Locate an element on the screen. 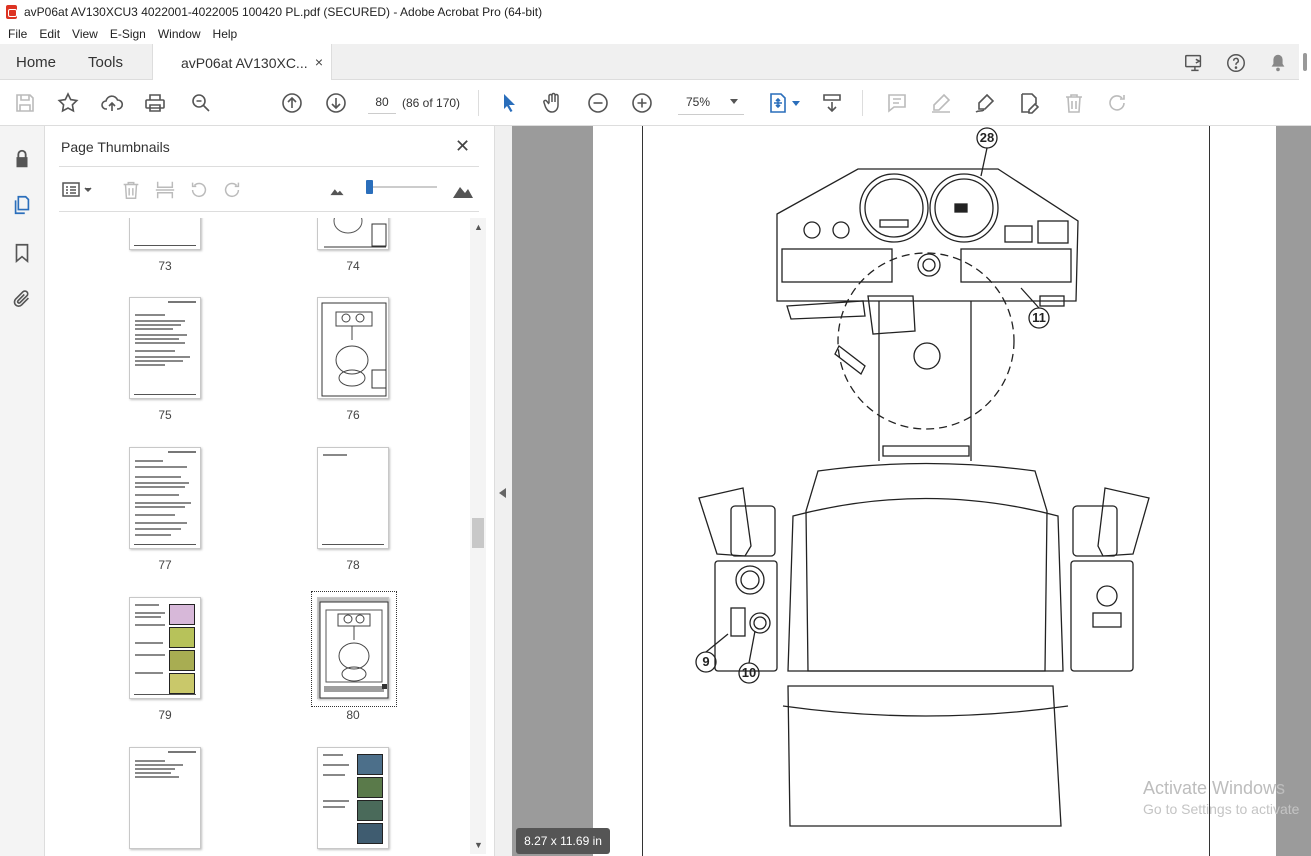 This screenshot has width=1311, height=856. thumbnail-label: 74 is located at coordinates (353, 266).